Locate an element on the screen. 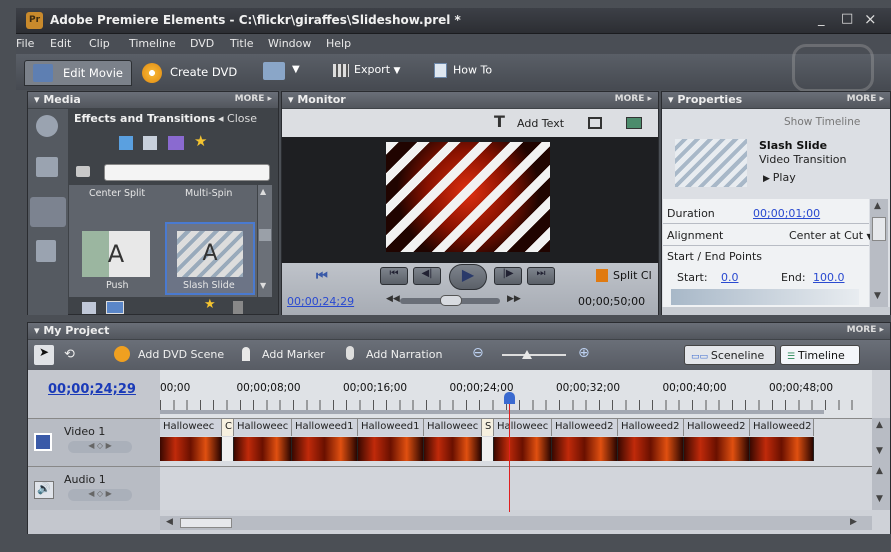 Image resolution: width=891 pixels, height=552 pixels. minimize-button: _ is located at coordinates (821, 19).